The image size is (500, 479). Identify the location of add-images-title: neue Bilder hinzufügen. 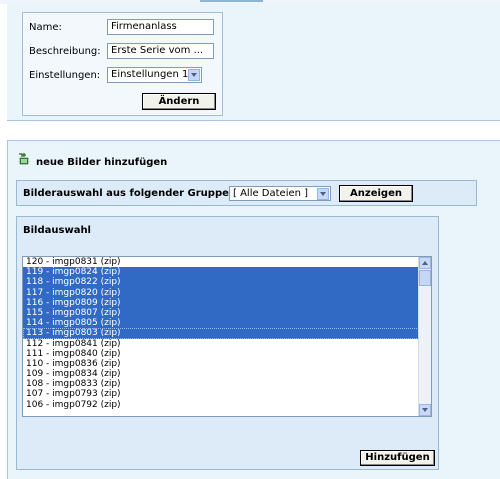
(102, 162).